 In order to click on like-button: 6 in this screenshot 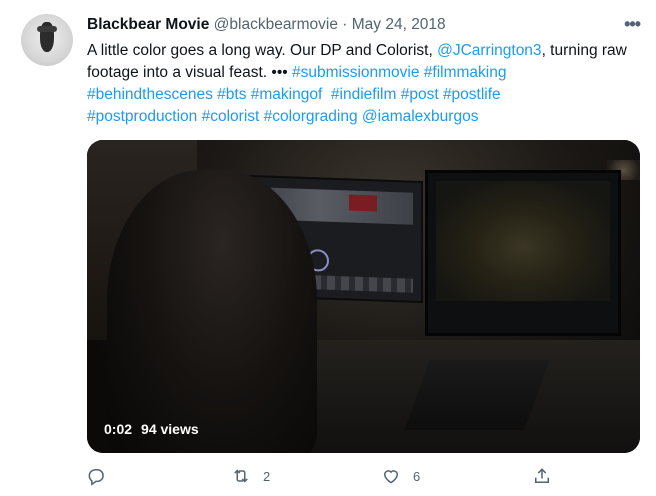, I will do `click(400, 476)`.